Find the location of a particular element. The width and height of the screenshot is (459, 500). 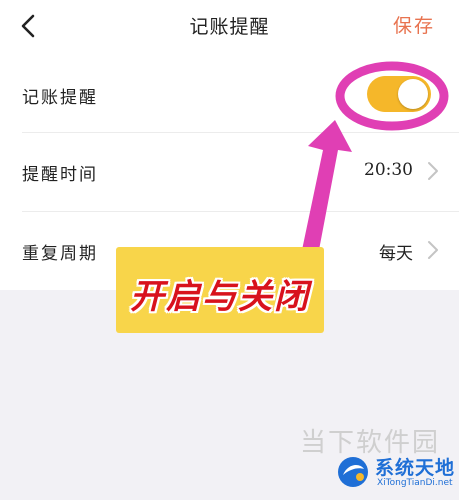

toggle-knob is located at coordinates (413, 94).